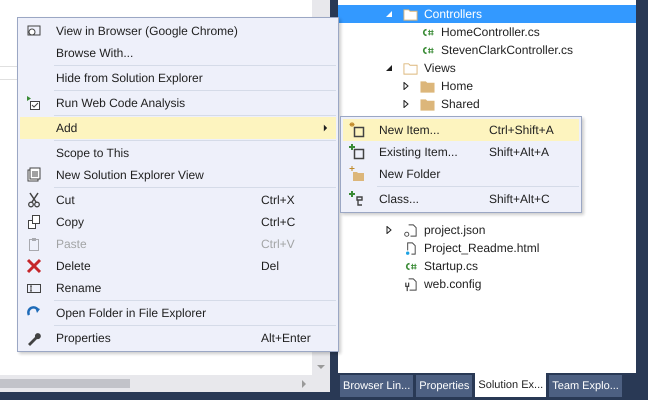 The image size is (648, 400). Describe the element at coordinates (487, 266) in the screenshot. I see `tree-item: Startup.cs` at that location.